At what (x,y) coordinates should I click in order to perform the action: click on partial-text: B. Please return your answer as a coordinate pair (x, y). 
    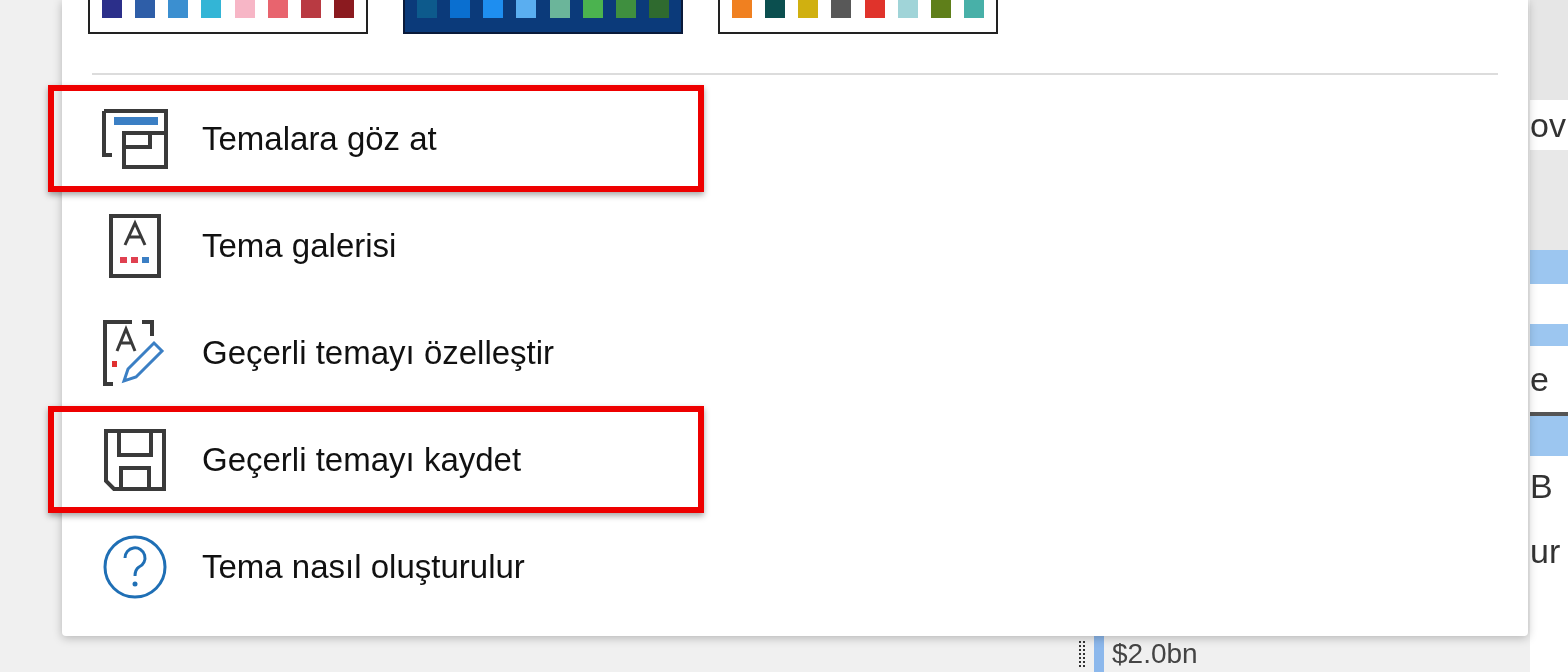
    Looking at the image, I should click on (1542, 486).